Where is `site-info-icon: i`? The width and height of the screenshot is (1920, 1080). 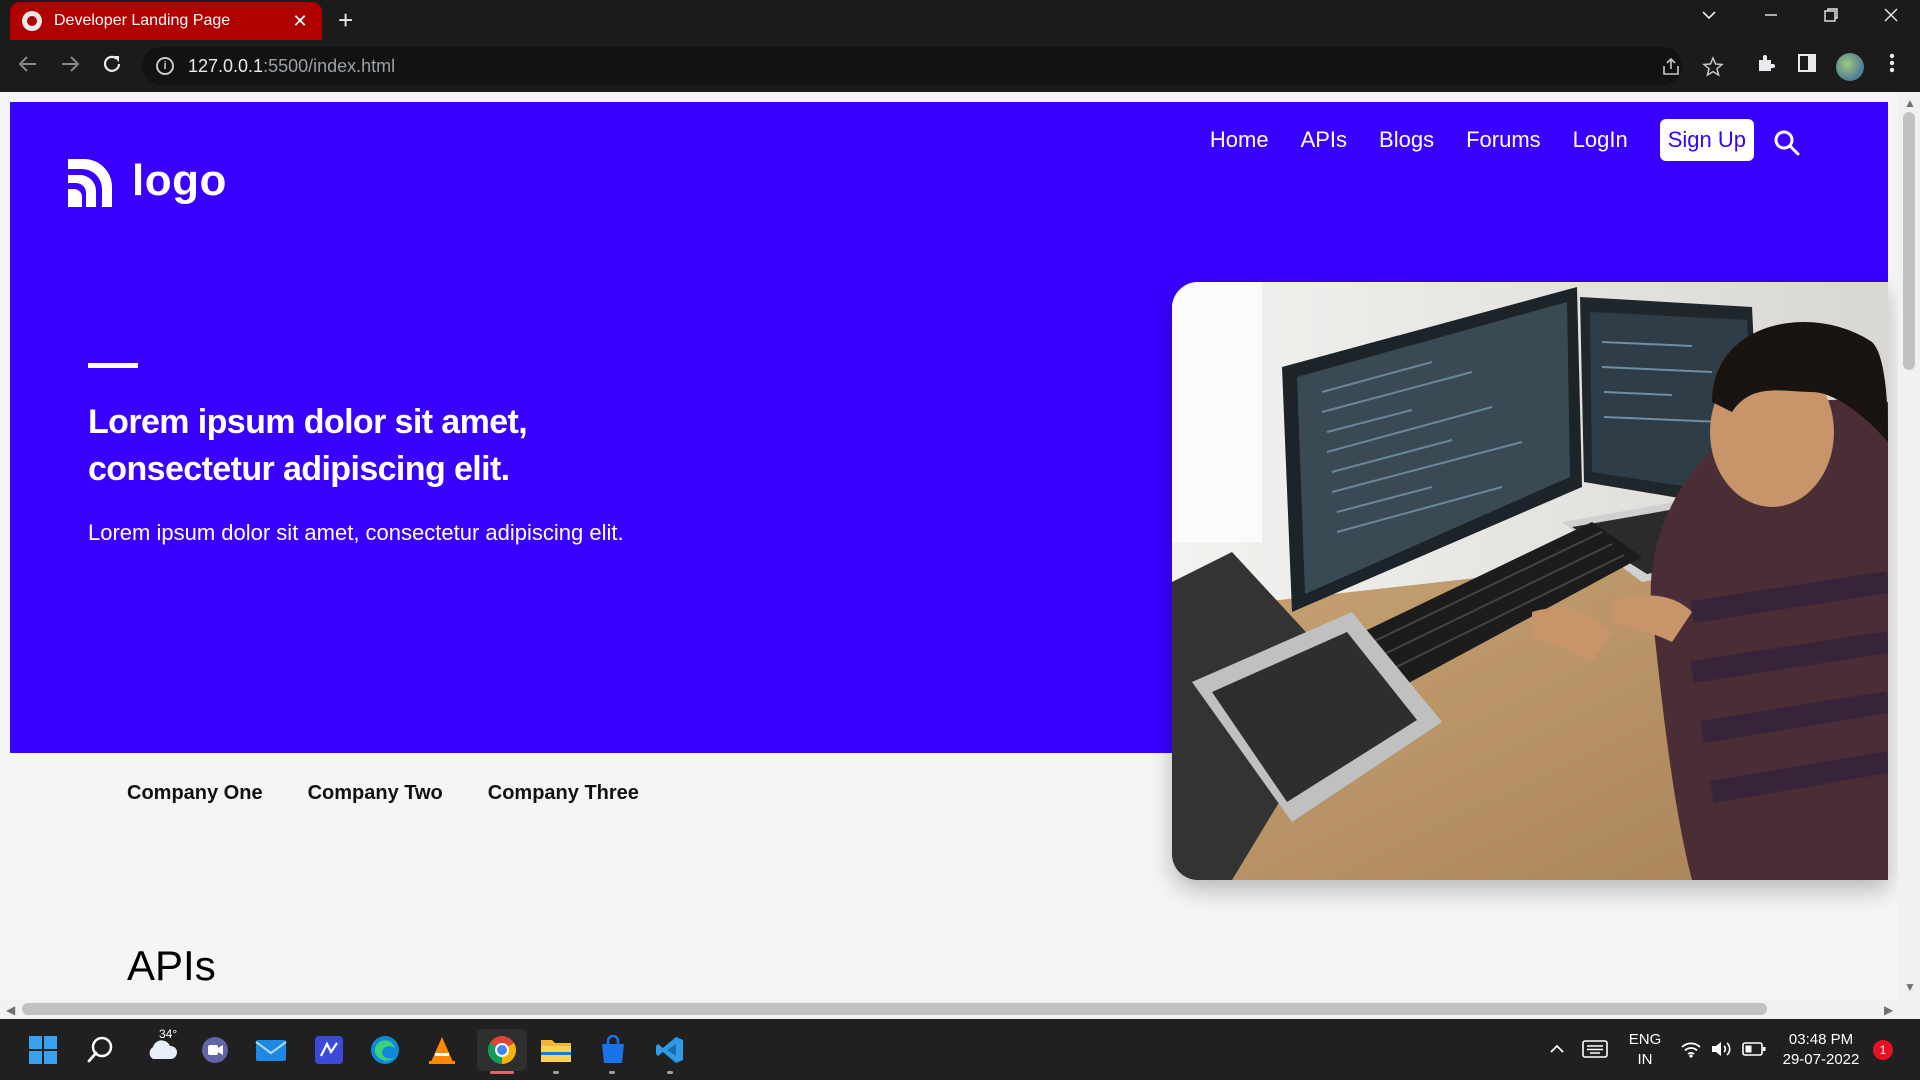
site-info-icon: i is located at coordinates (165, 66).